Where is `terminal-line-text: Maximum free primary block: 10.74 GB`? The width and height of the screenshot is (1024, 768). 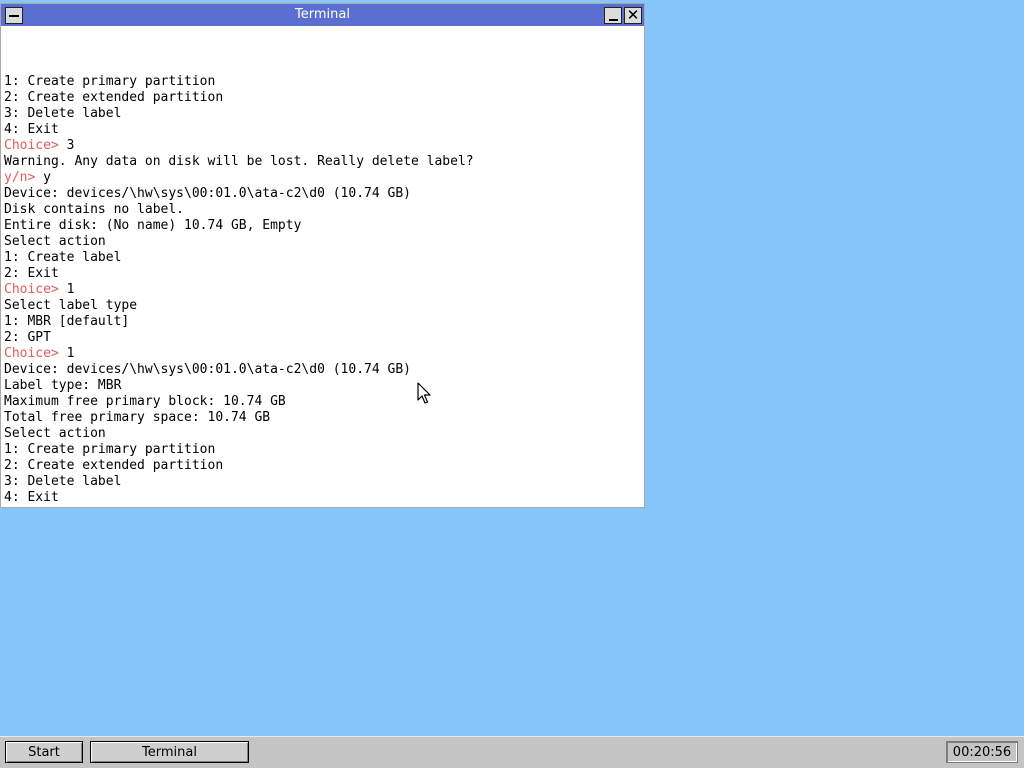
terminal-line-text: Maximum free primary block: 10.74 GB is located at coordinates (145, 401).